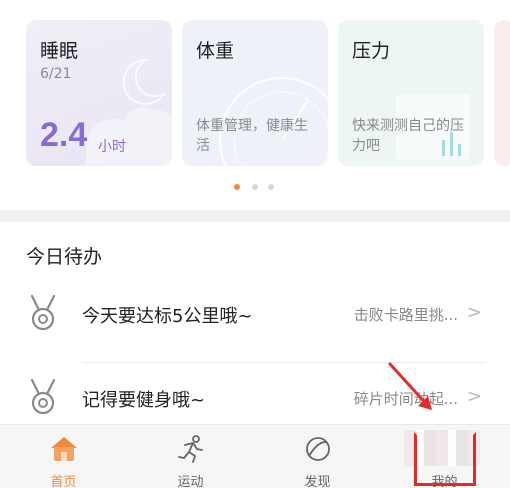 This screenshot has width=510, height=488. Describe the element at coordinates (59, 51) in the screenshot. I see `sleep-card-title: 睡眠` at that location.